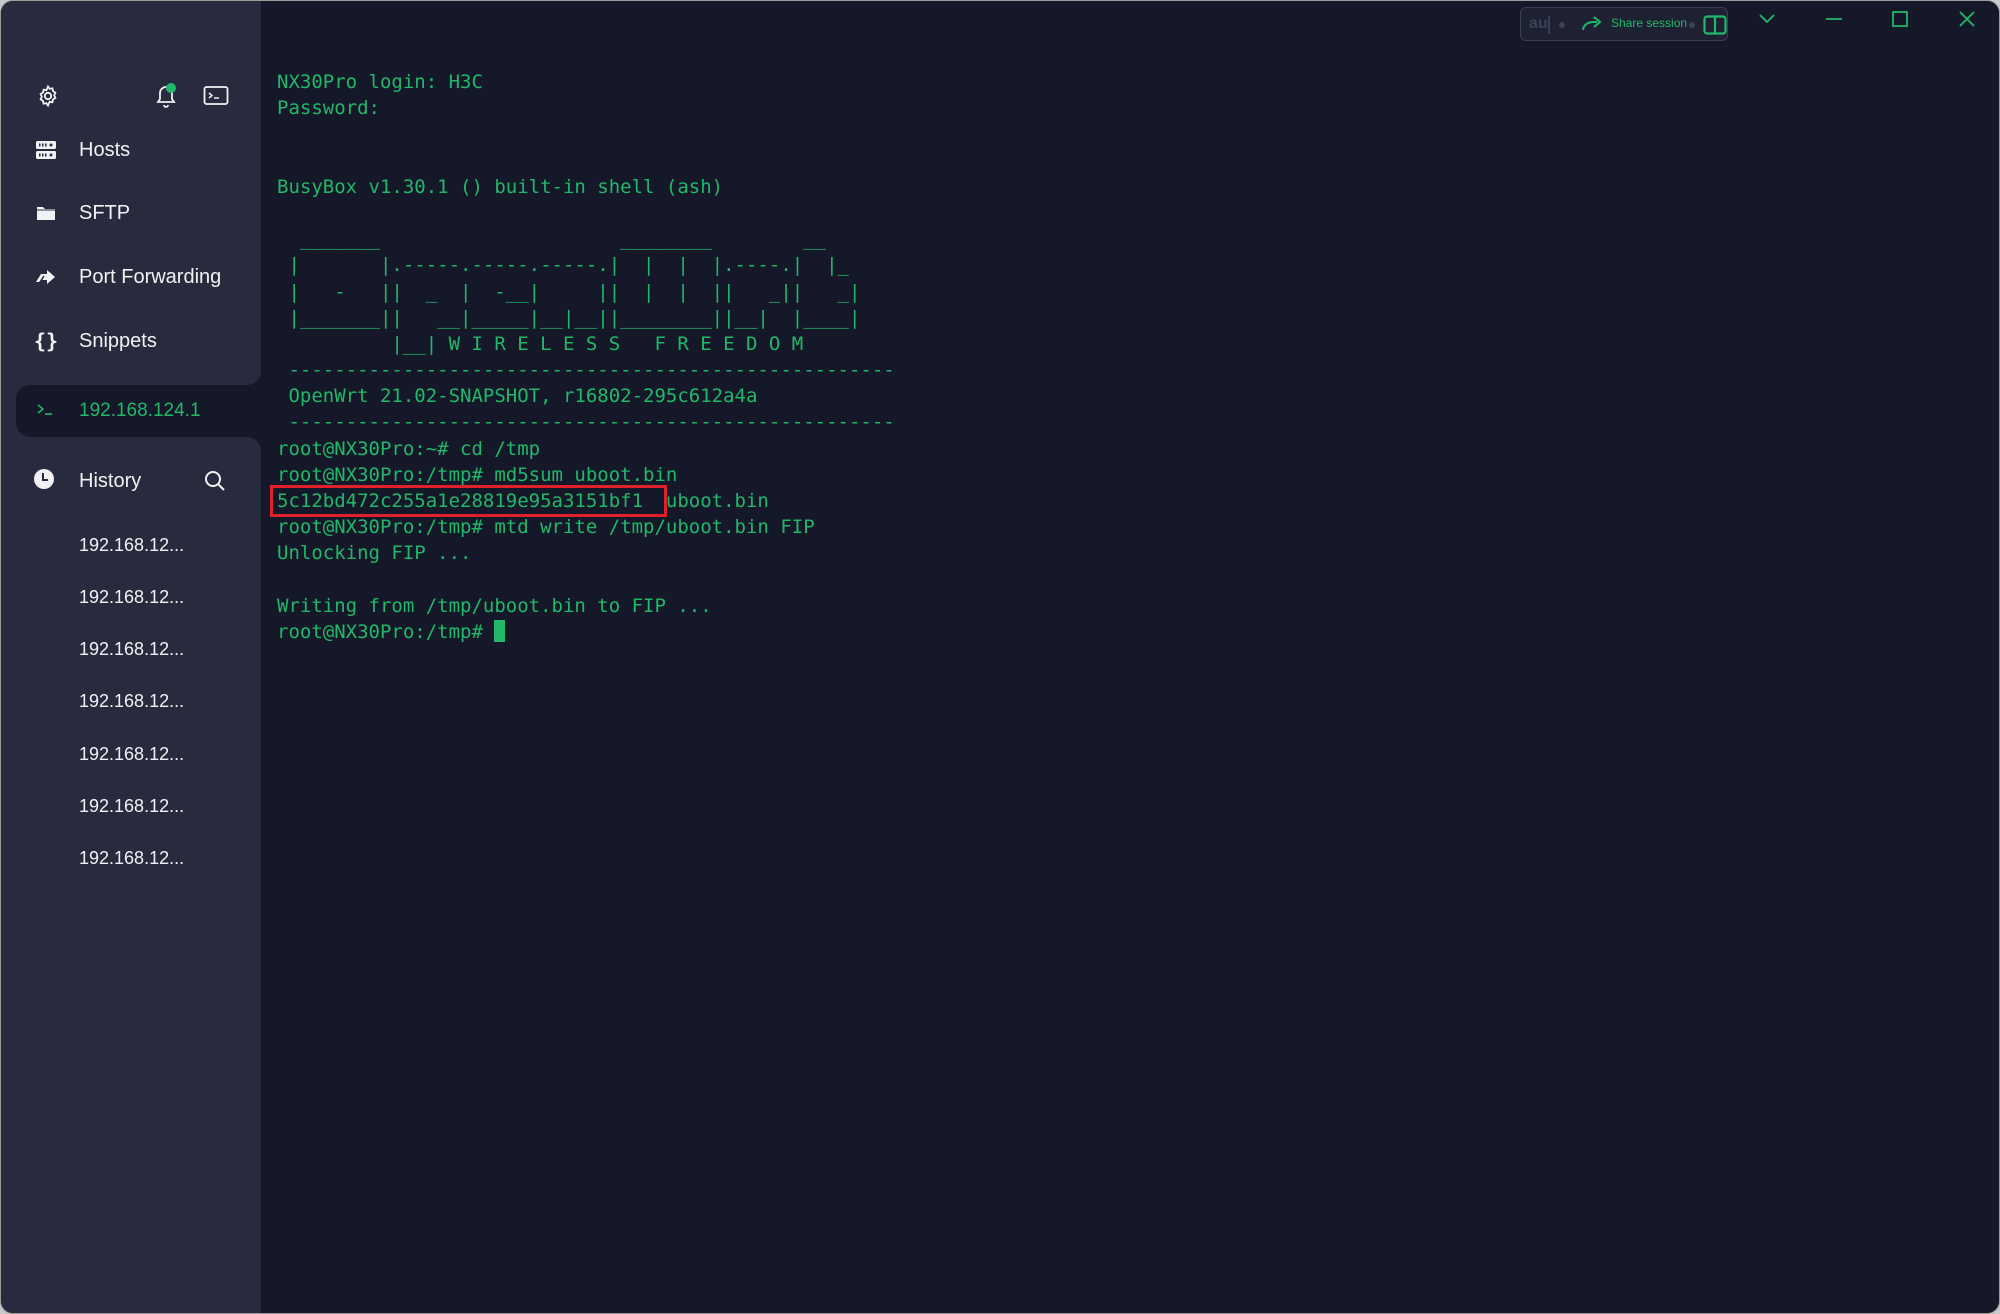  Describe the element at coordinates (563, 265) in the screenshot. I see `terminal-line: | |.-----.-----.-----.| | | |.----.| |_` at that location.